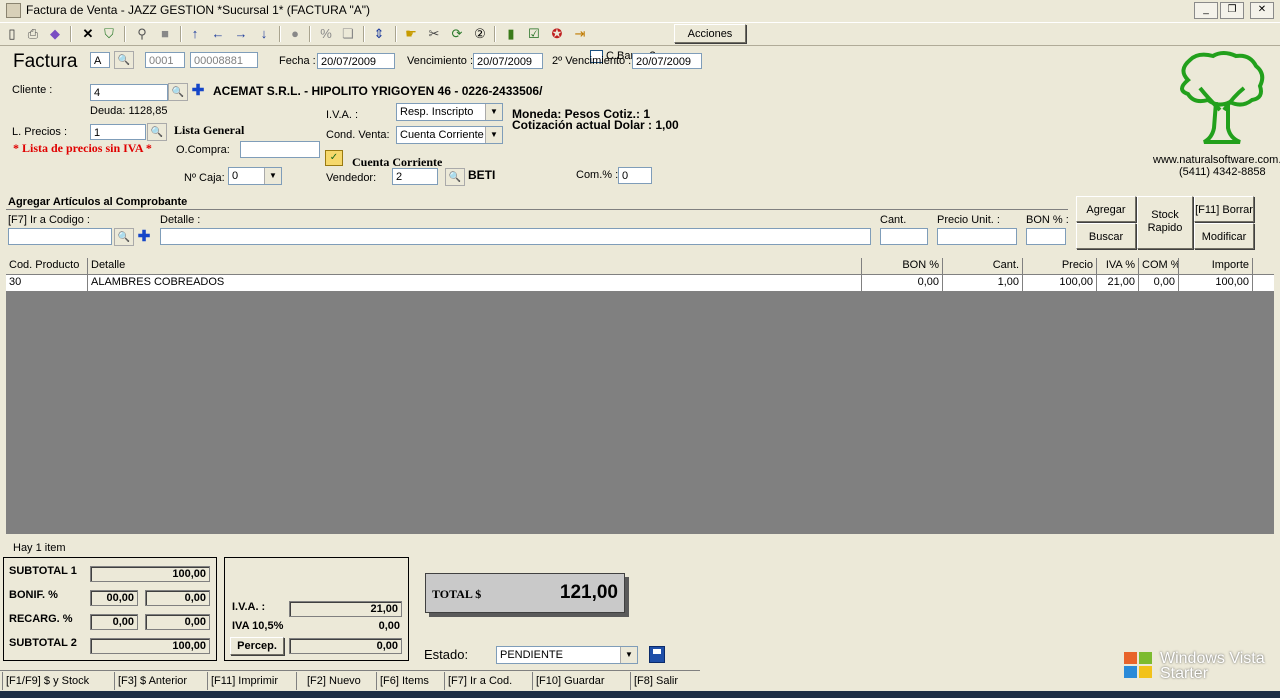  What do you see at coordinates (195, 34) in the screenshot?
I see `arrow-up-icon: ↑` at bounding box center [195, 34].